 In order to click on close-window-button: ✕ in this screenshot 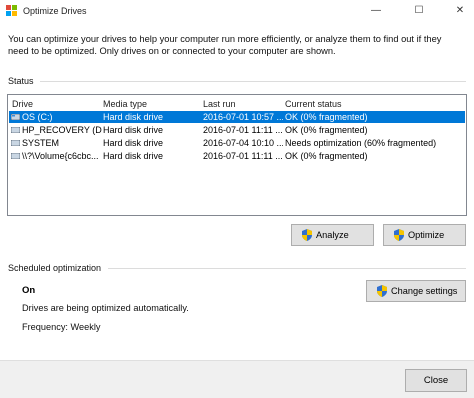, I will do `click(460, 11)`.